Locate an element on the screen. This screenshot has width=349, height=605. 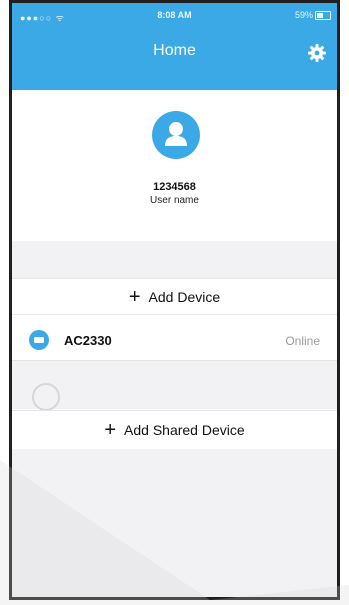
add-device-label: Add Device is located at coordinates (184, 296).